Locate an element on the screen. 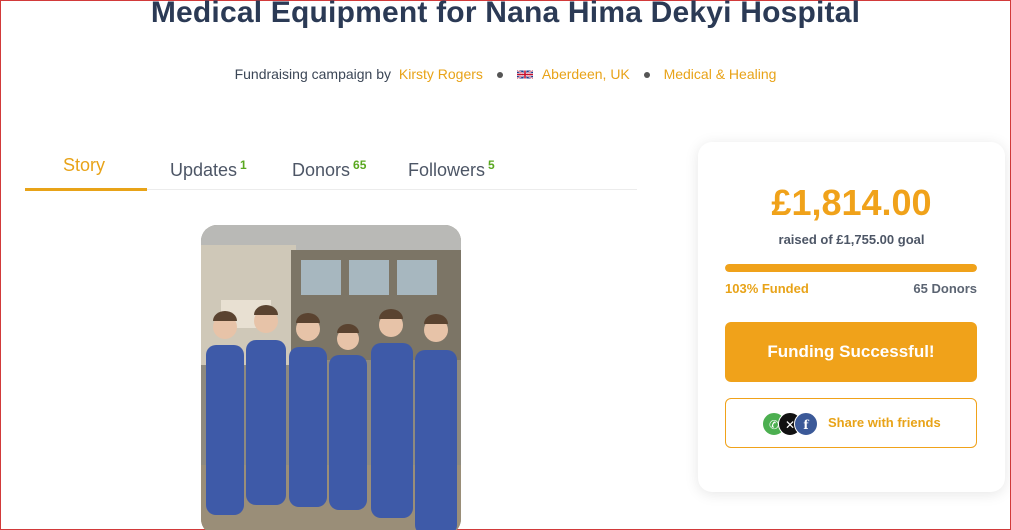 This screenshot has width=1011, height=530. tab-donors-label: Donors is located at coordinates (321, 170).